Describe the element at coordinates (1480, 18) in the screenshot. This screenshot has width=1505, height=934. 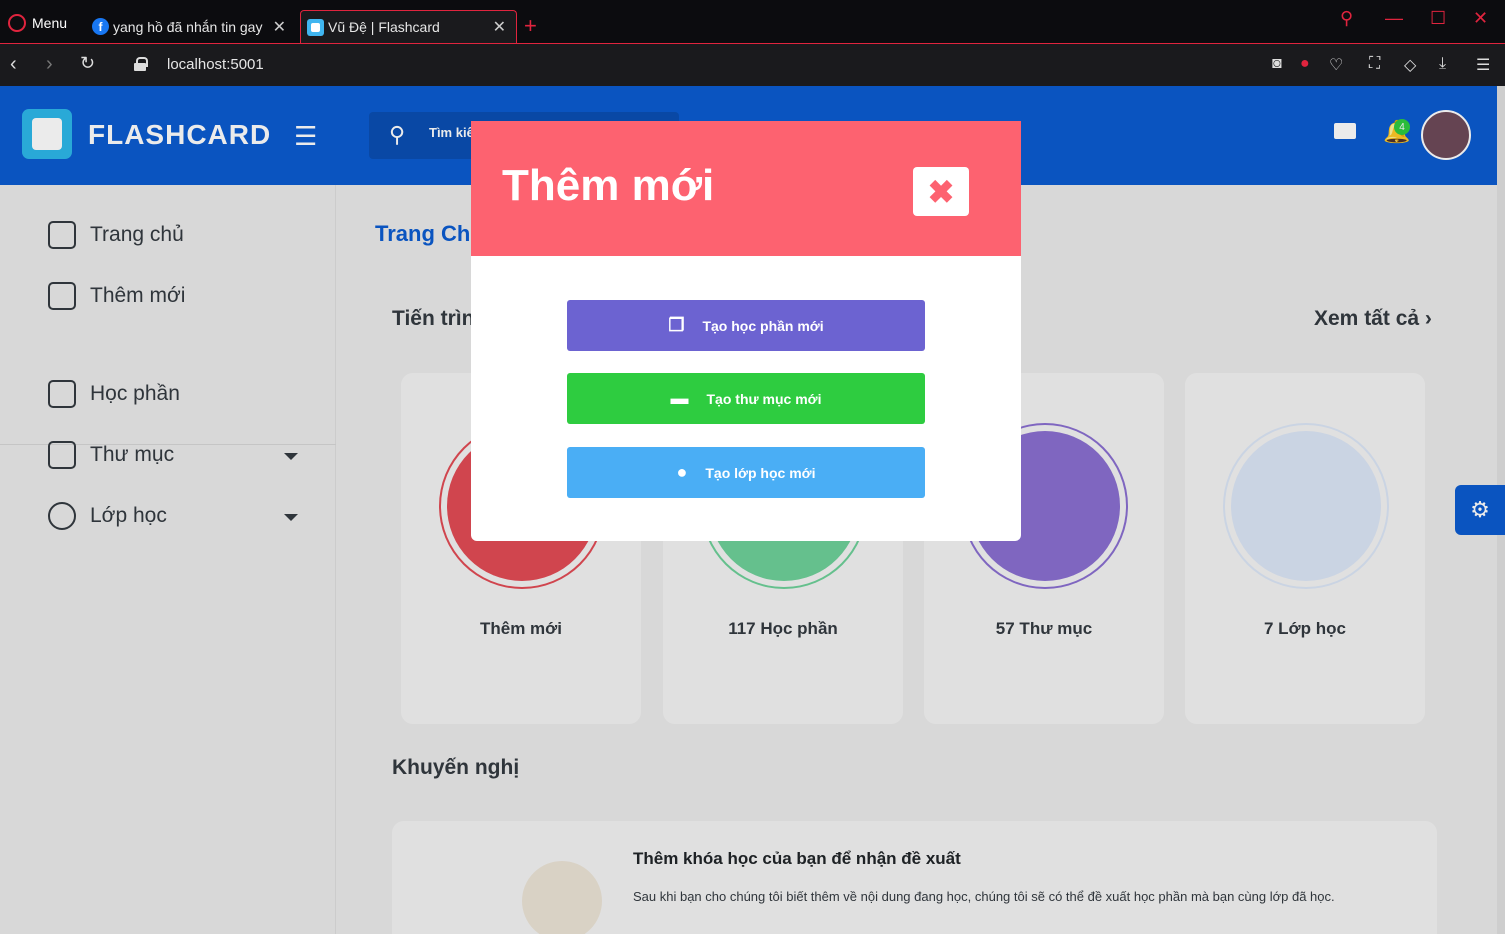
I see `close-window-icon: ✕` at that location.